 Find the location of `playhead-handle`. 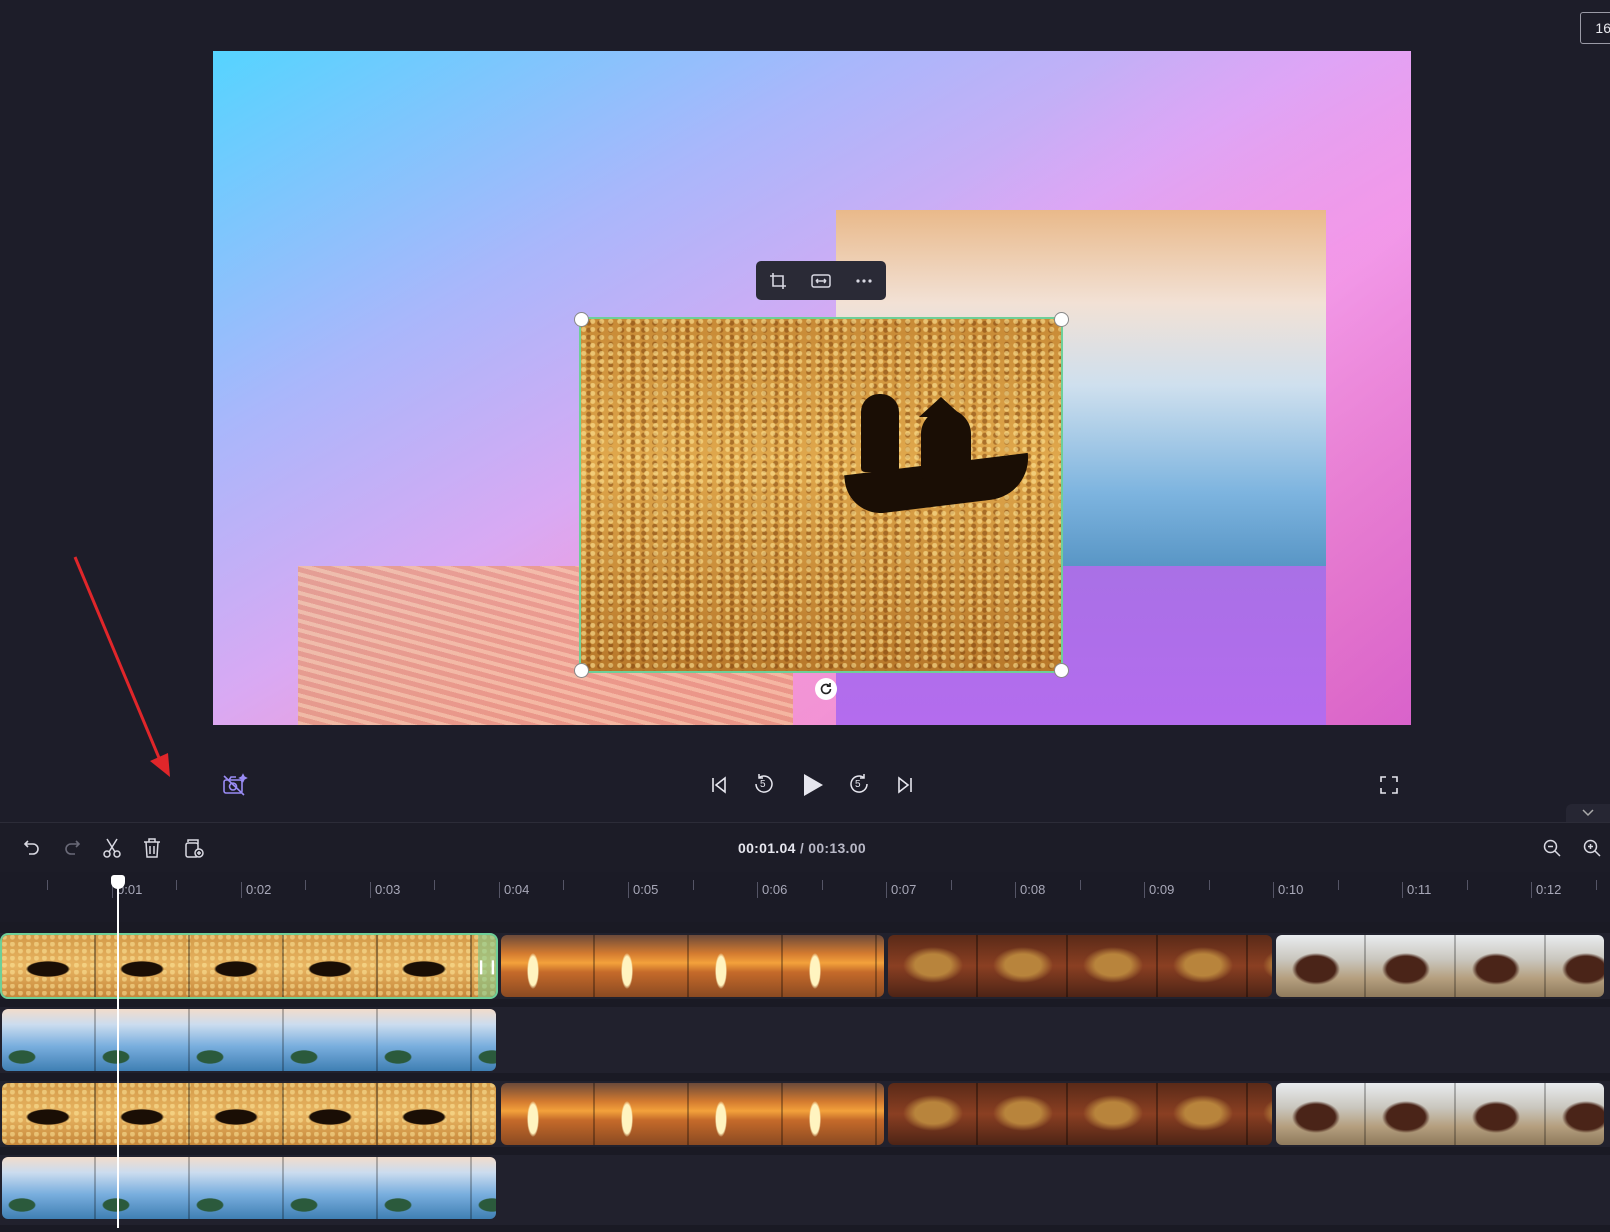

playhead-handle is located at coordinates (118, 882).